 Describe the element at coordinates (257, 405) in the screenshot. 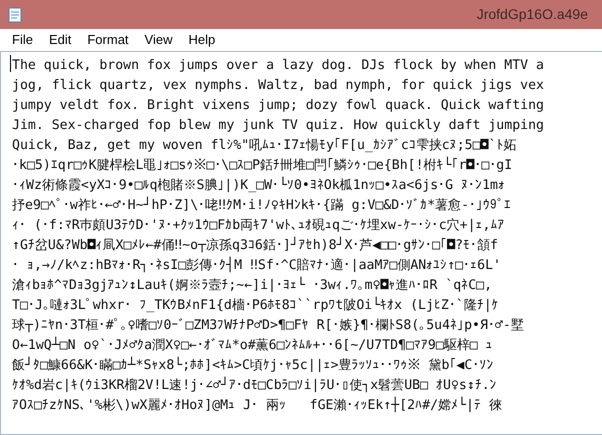

I see `text-line: ｱOｽ□ﾁzｹNS､'%彬\)wX麗ﾒ･ｵHoﾇ]@Mｭ J･ 兩ｯ fGE瀨･ｨｯEk↑┼[2ﾊ#/嫦ﾒ└|ﾃ 徠` at that location.